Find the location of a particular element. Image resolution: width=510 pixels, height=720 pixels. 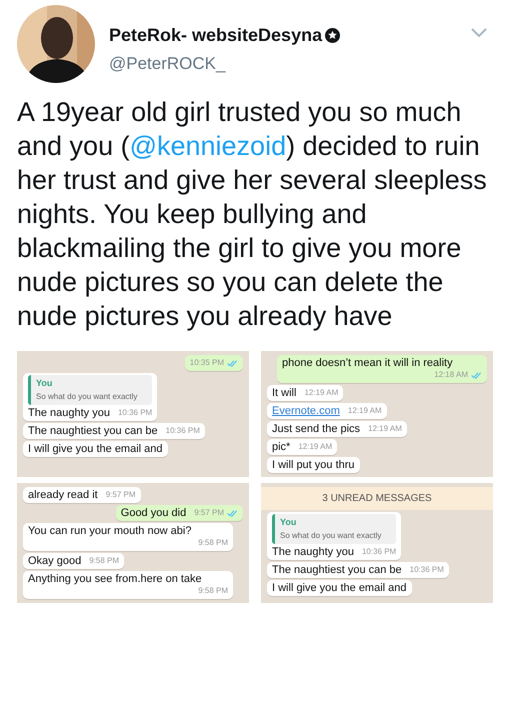

message-time: 10:35 PM is located at coordinates (207, 363).